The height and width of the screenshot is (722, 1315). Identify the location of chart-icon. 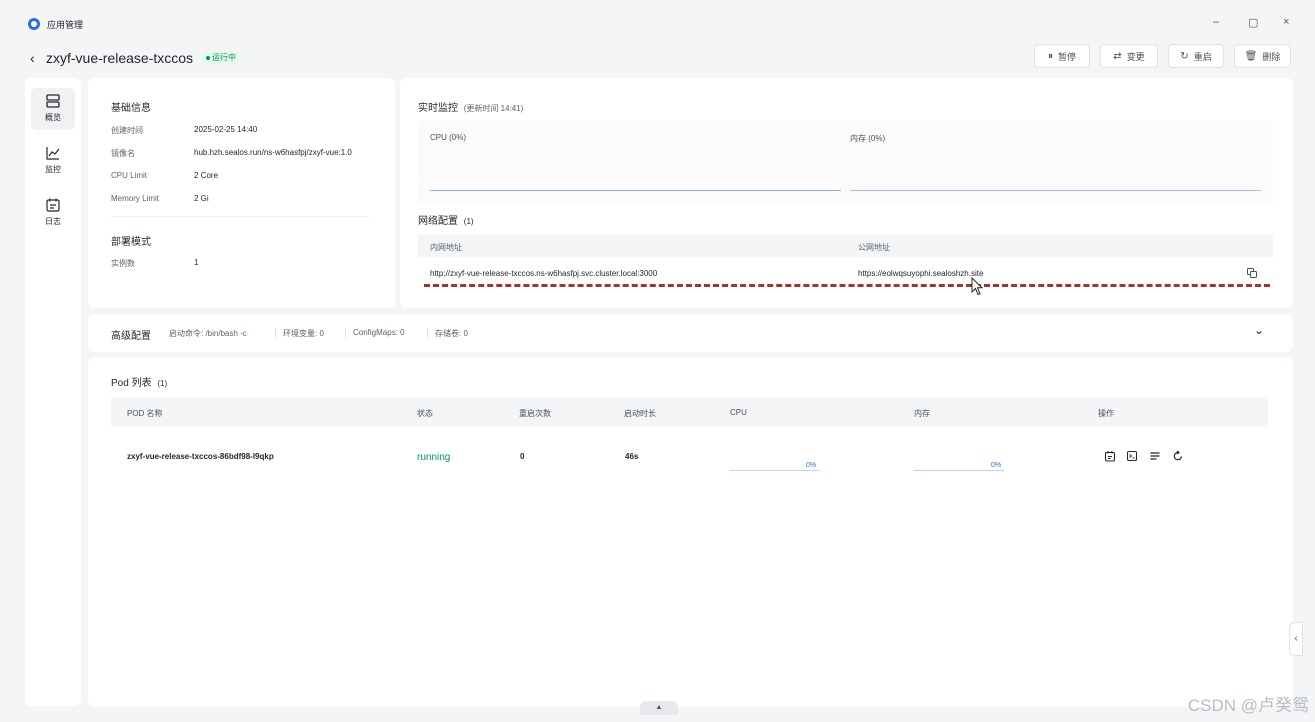
(53, 153).